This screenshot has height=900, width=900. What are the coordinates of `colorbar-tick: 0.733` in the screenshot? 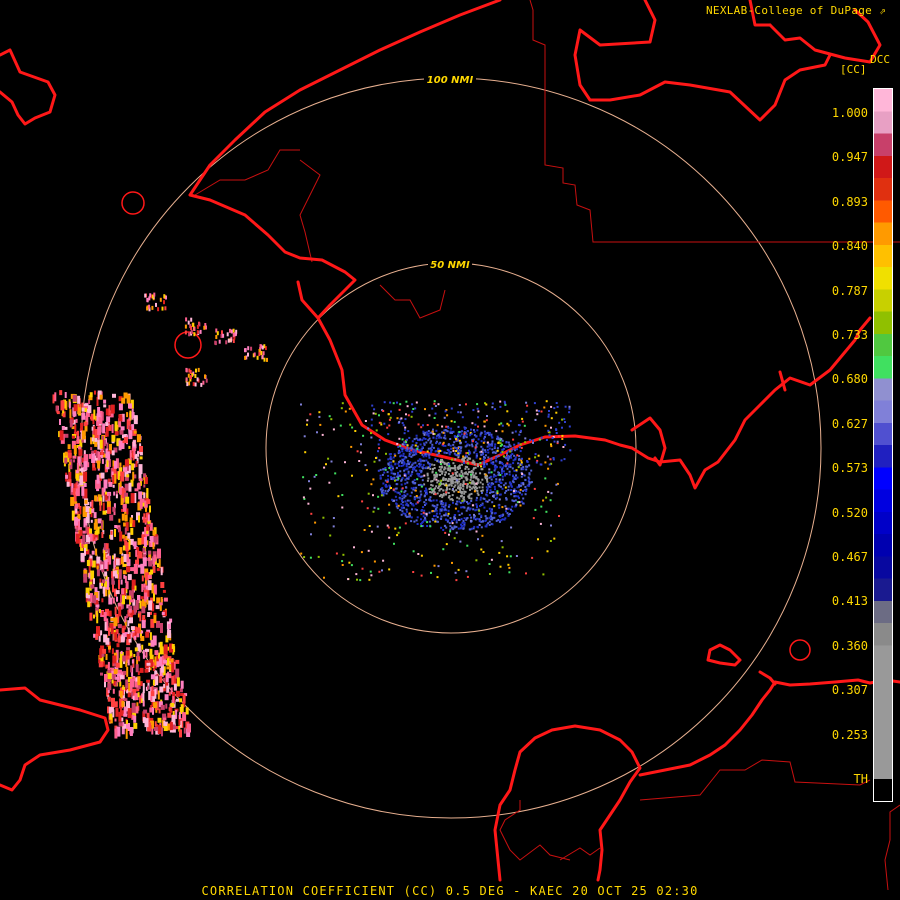 It's located at (849, 335).